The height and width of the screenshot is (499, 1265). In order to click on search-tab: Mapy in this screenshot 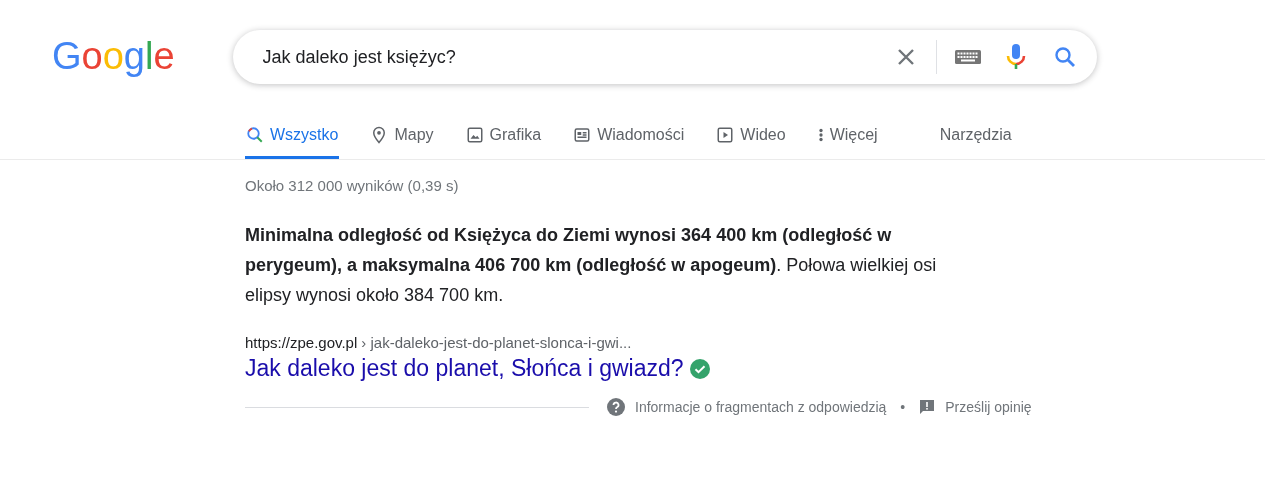, I will do `click(402, 142)`.